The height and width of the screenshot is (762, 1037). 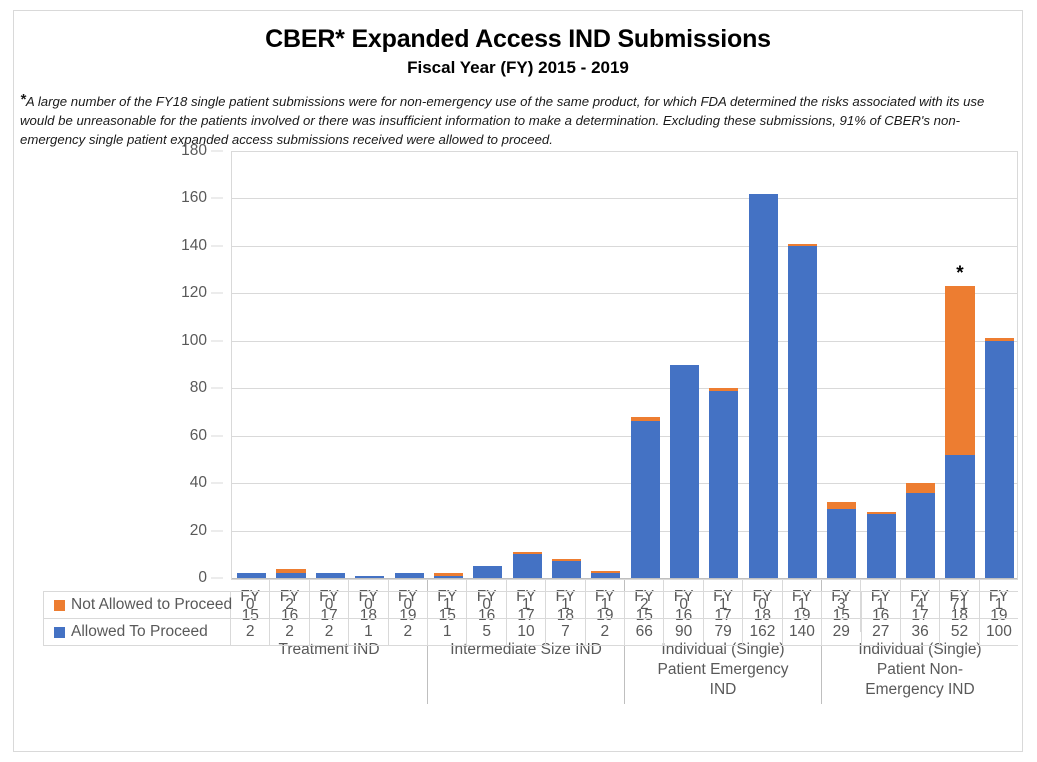 I want to click on table-value-cells: 0 2 0 0 0 1 0 1 1 1 2 0 1 0 1 3 1 4 71 1, so click(x=624, y=605).